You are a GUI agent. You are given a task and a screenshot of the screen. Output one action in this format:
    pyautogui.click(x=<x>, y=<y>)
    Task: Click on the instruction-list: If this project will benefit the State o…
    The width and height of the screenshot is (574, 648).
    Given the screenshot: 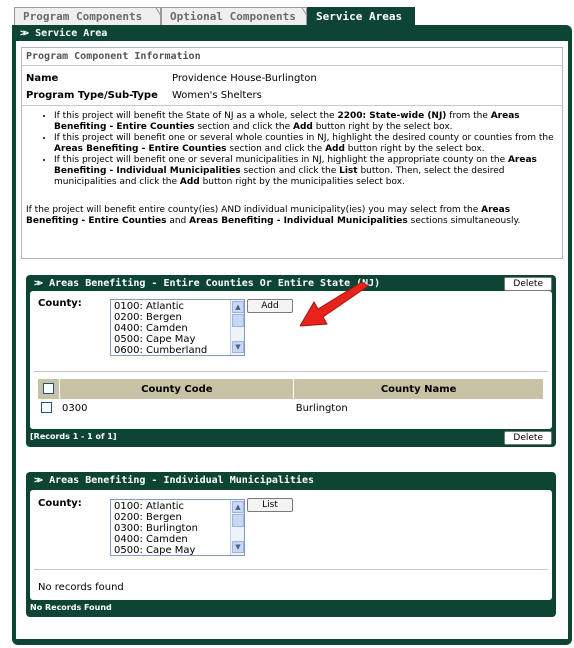 What is the action you would take?
    pyautogui.click(x=298, y=149)
    